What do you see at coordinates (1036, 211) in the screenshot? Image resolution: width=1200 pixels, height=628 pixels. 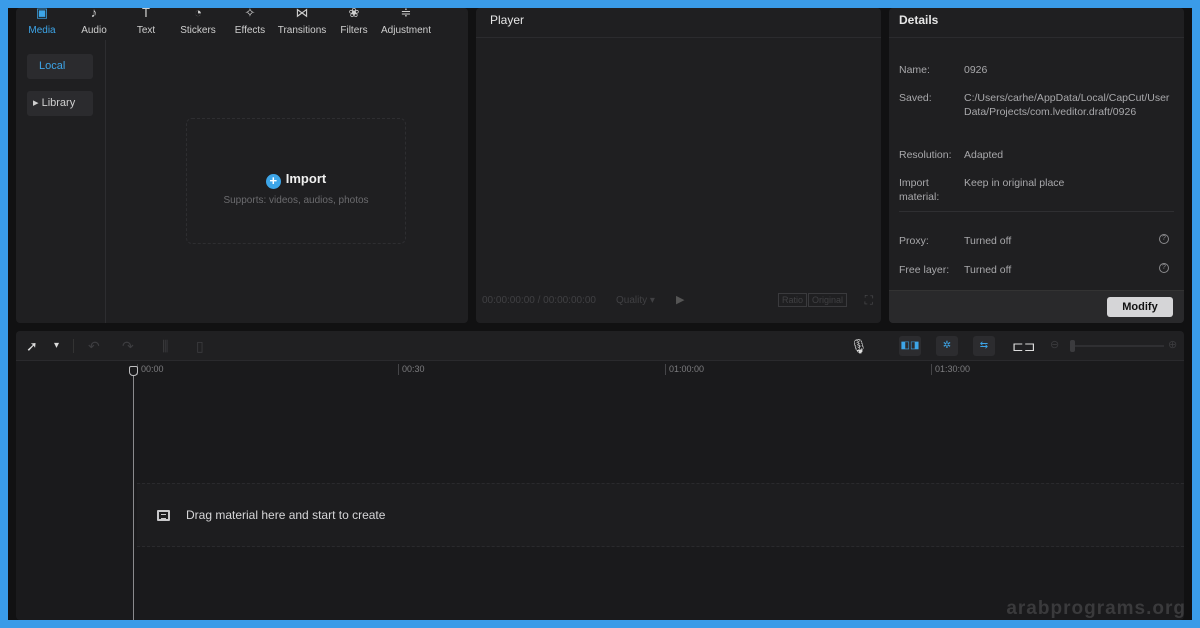 I see `details-divider` at bounding box center [1036, 211].